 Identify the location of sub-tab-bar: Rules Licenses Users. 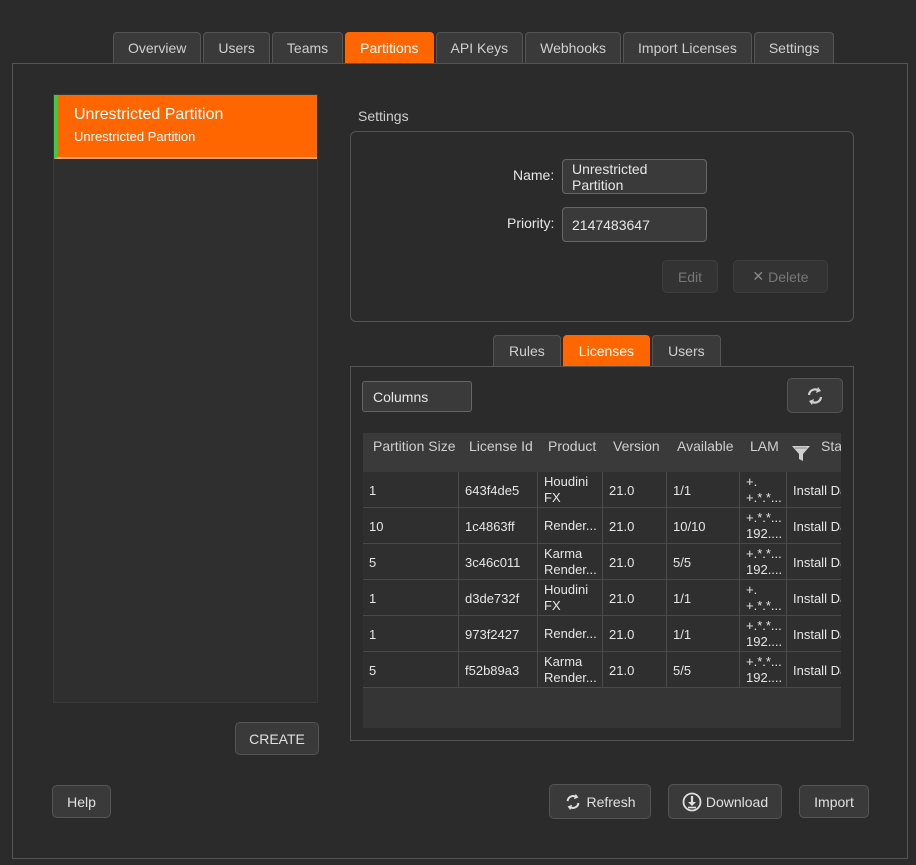
(607, 350).